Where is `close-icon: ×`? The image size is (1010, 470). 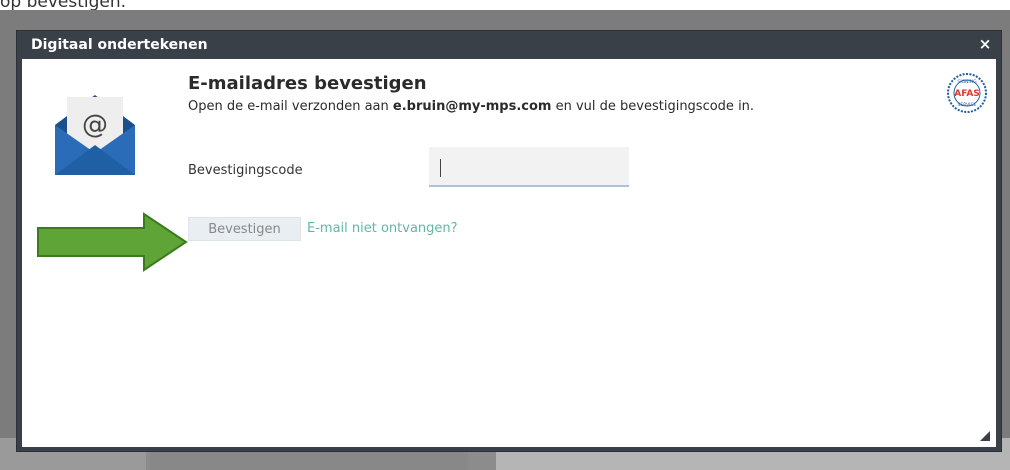
close-icon: × is located at coordinates (985, 44).